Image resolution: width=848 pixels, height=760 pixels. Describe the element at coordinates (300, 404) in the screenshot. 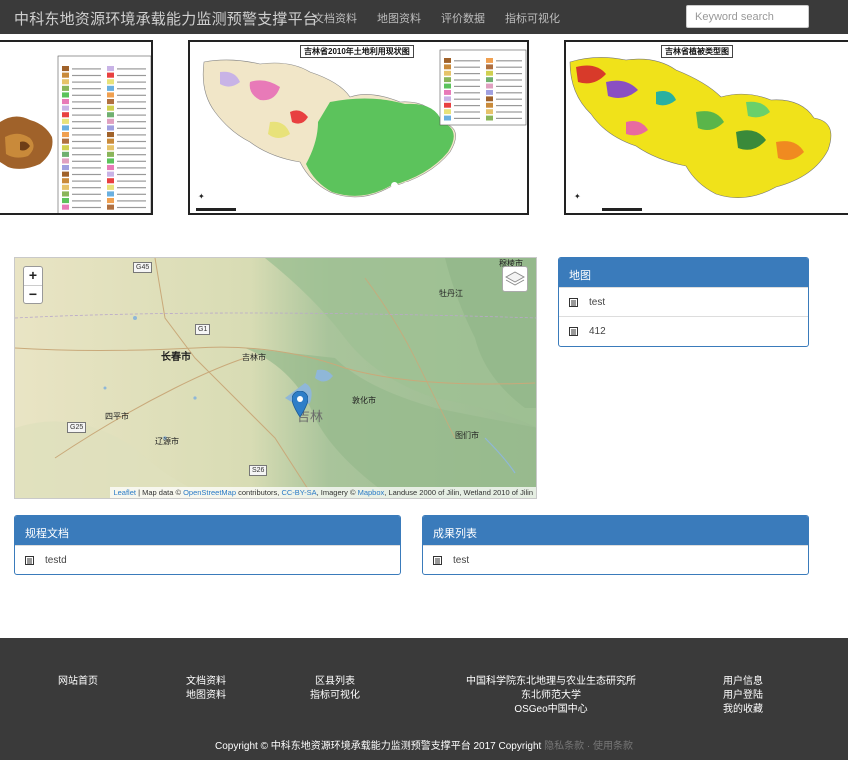

I see `map-marker-icon` at that location.